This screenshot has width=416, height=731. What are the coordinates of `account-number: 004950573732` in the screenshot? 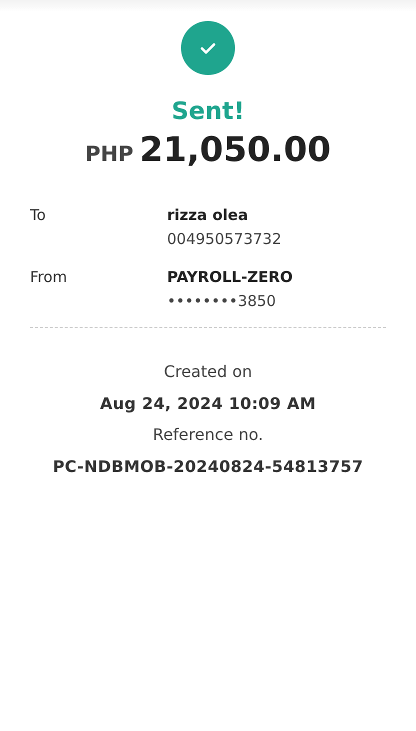 It's located at (225, 239).